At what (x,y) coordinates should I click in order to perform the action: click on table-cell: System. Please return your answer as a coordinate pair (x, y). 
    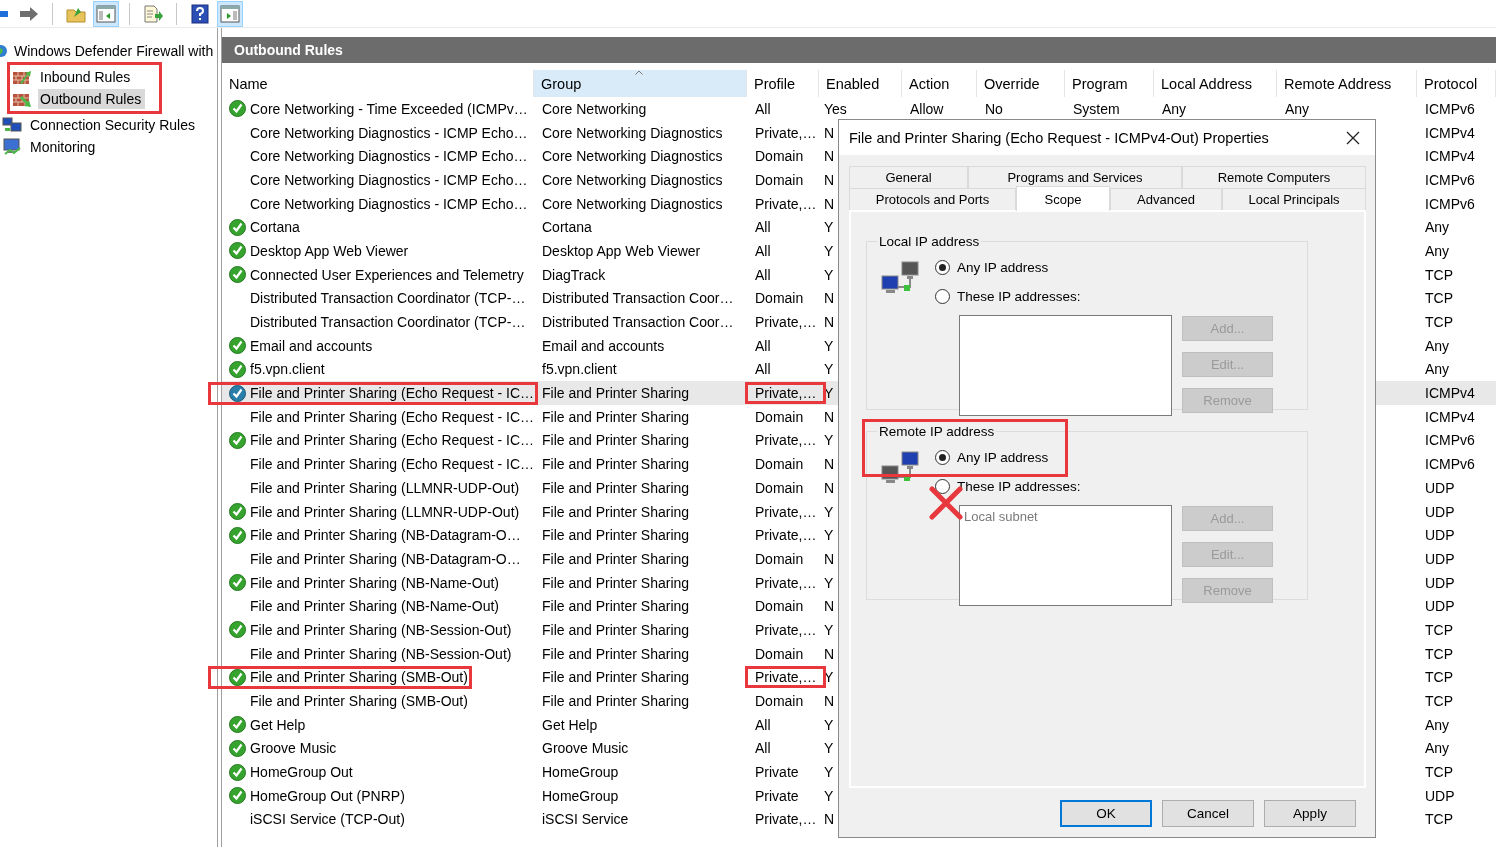
    Looking at the image, I should click on (1096, 108).